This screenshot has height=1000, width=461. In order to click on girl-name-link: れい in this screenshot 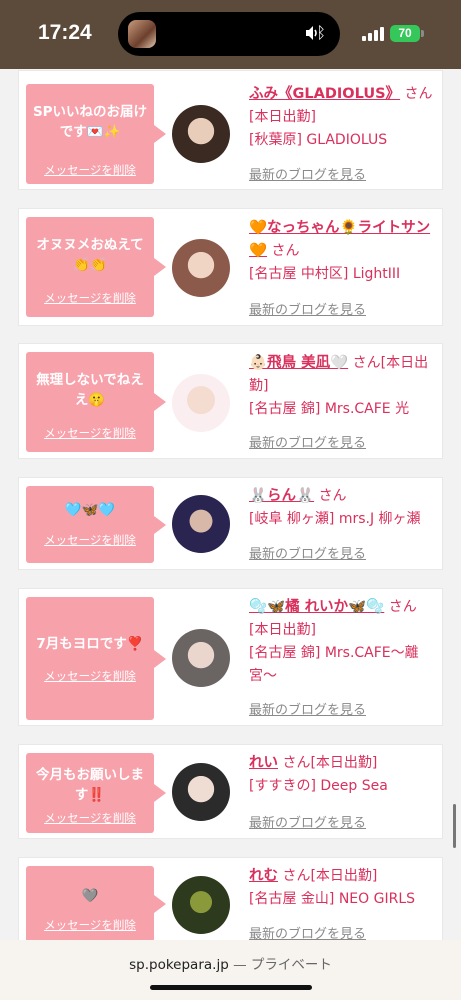, I will do `click(263, 763)`.